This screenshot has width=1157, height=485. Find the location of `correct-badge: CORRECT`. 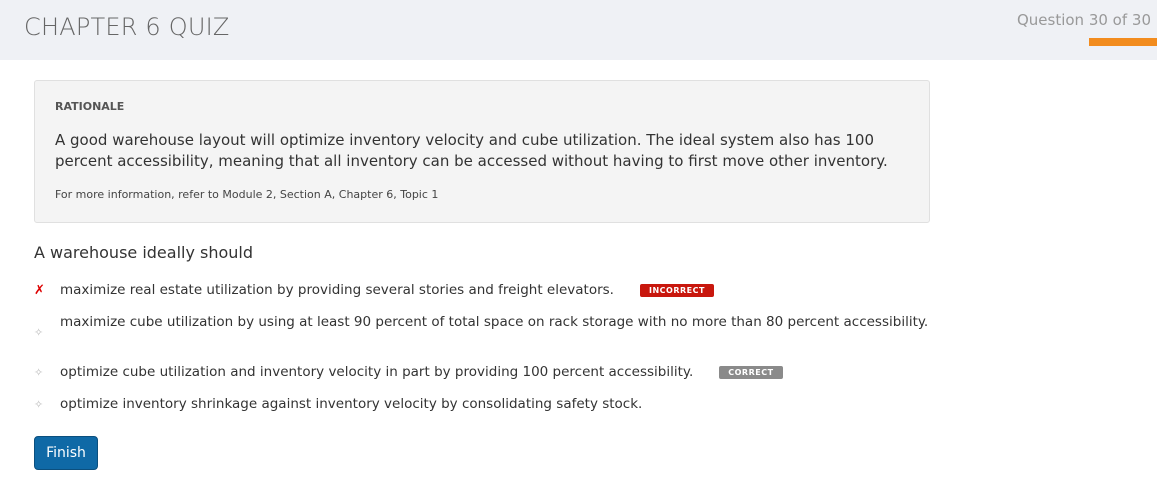

correct-badge: CORRECT is located at coordinates (751, 372).